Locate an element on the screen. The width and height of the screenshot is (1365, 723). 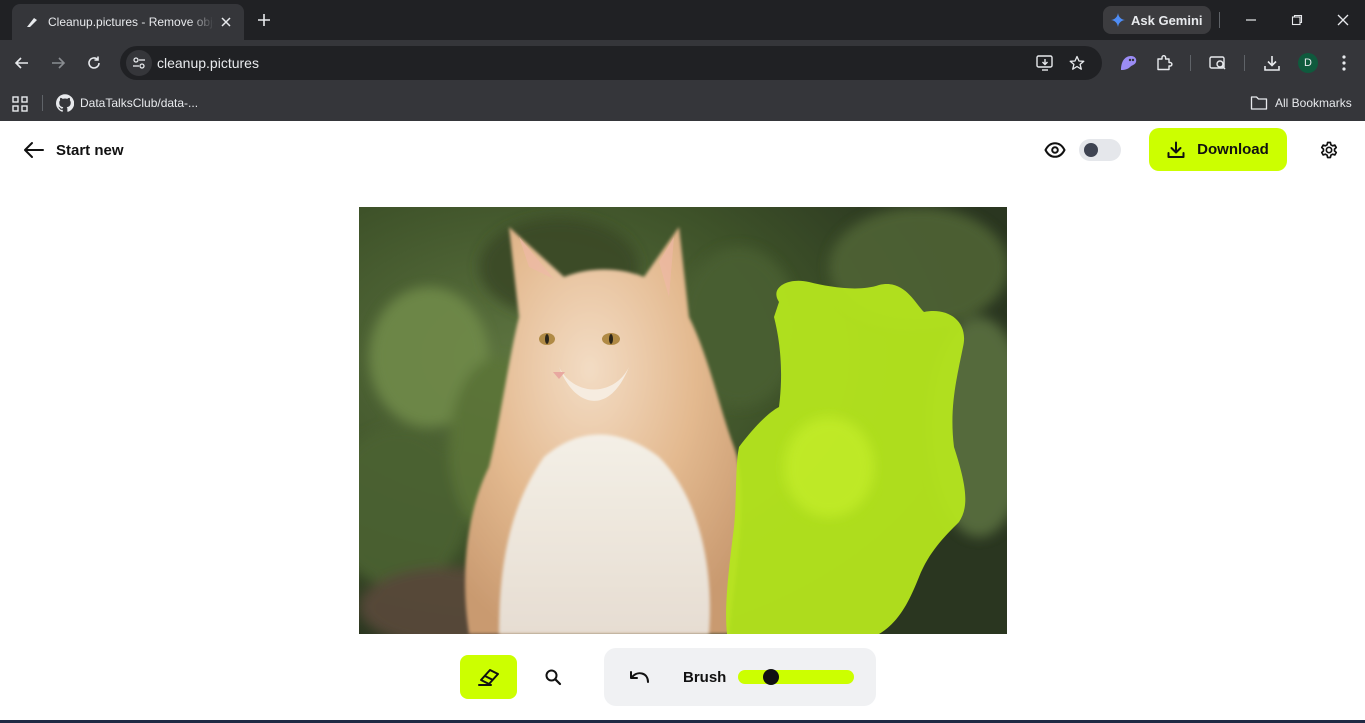
reload-icon is located at coordinates (94, 63).